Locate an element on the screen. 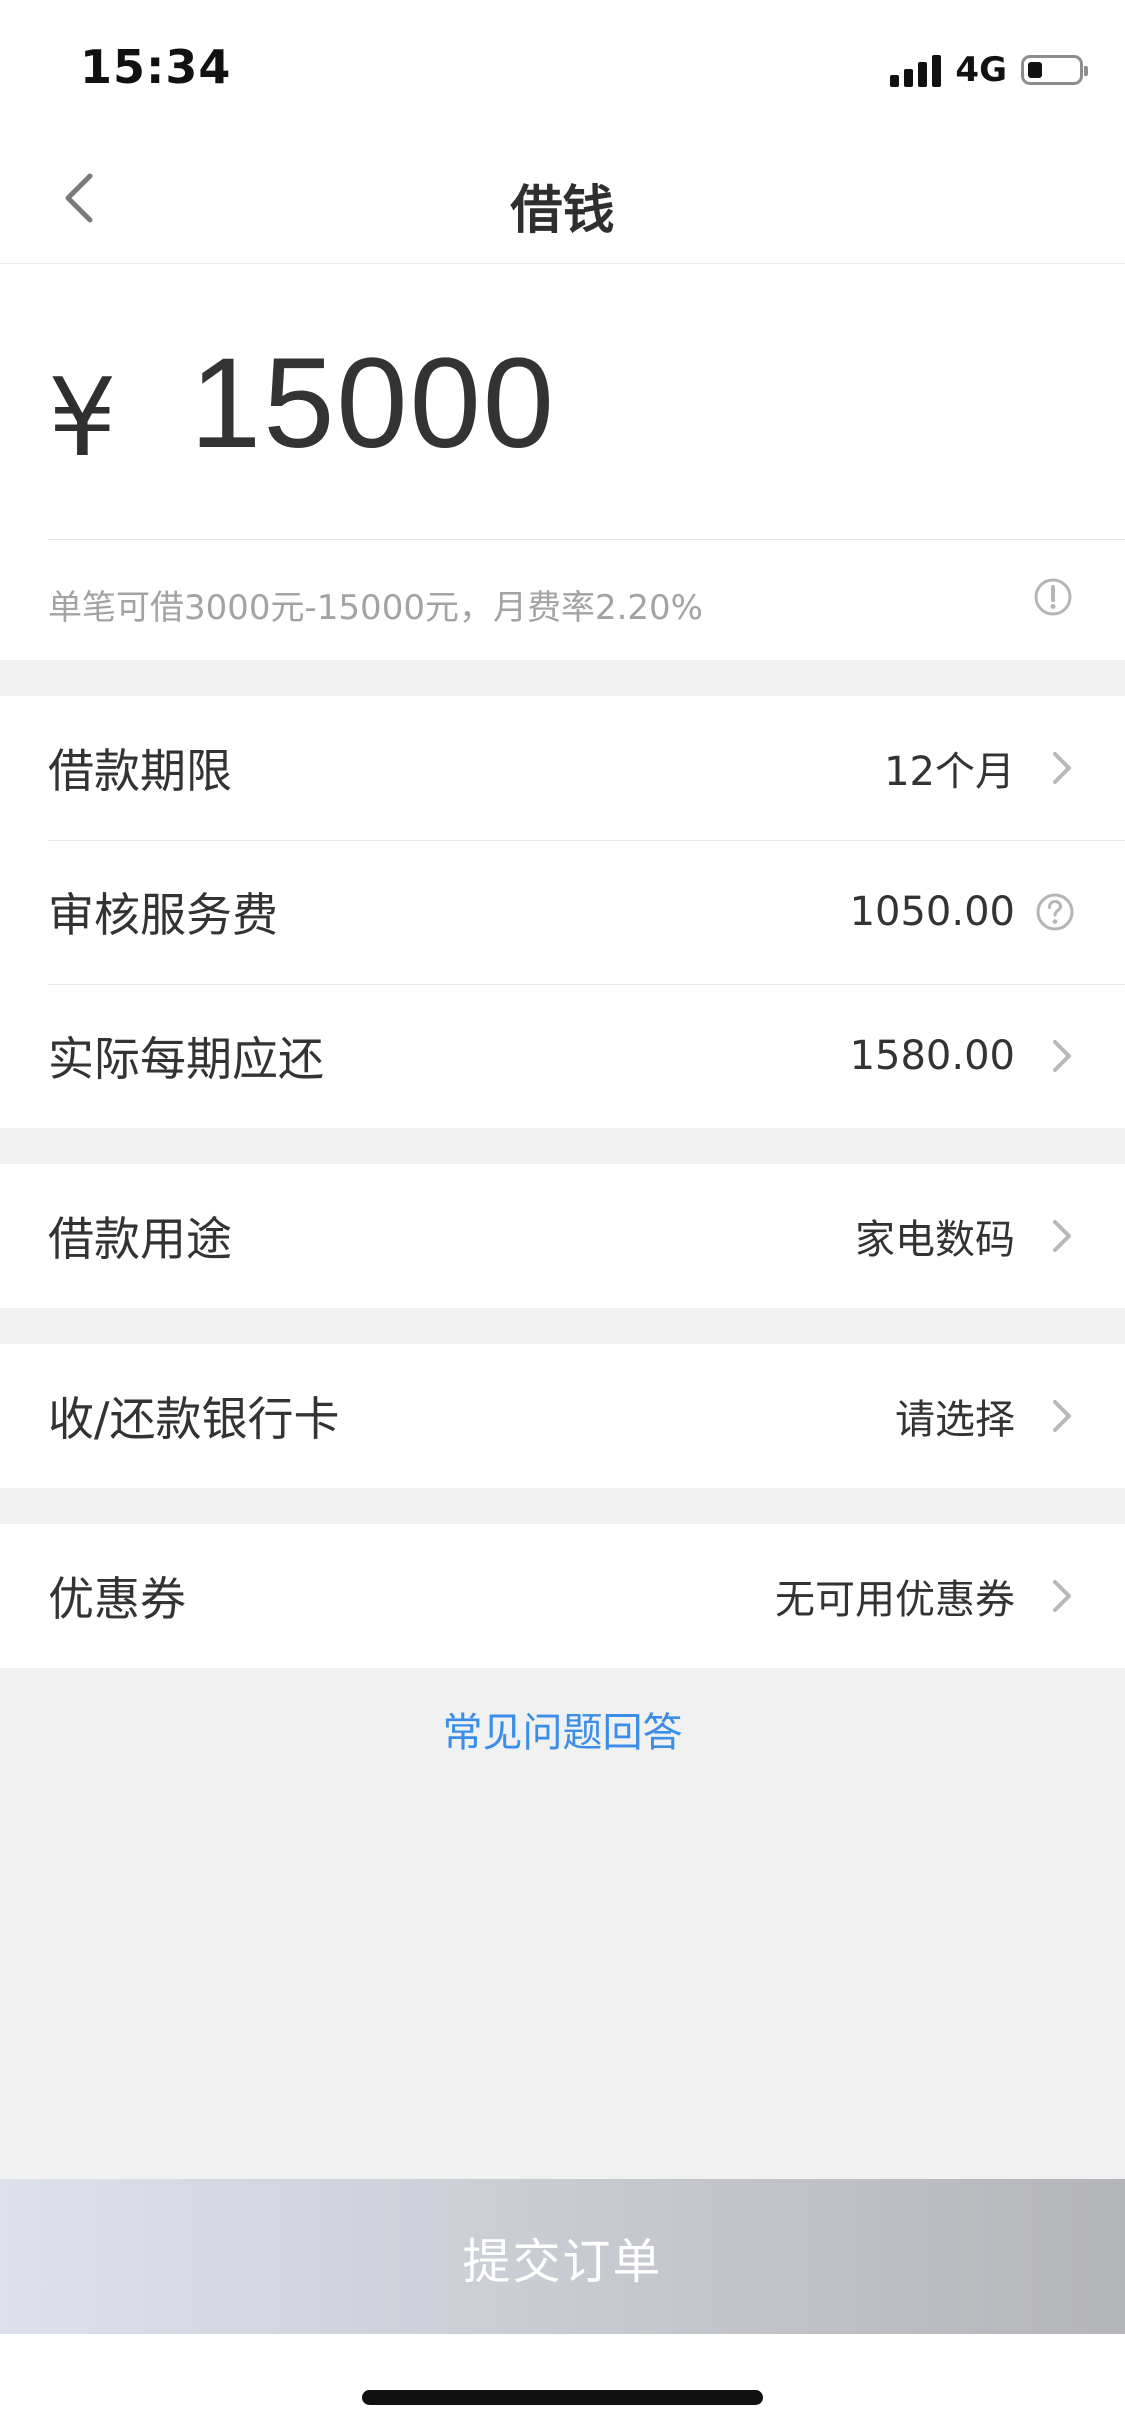  row-installment: 实际每期应还 1580.00 is located at coordinates (562, 1056).